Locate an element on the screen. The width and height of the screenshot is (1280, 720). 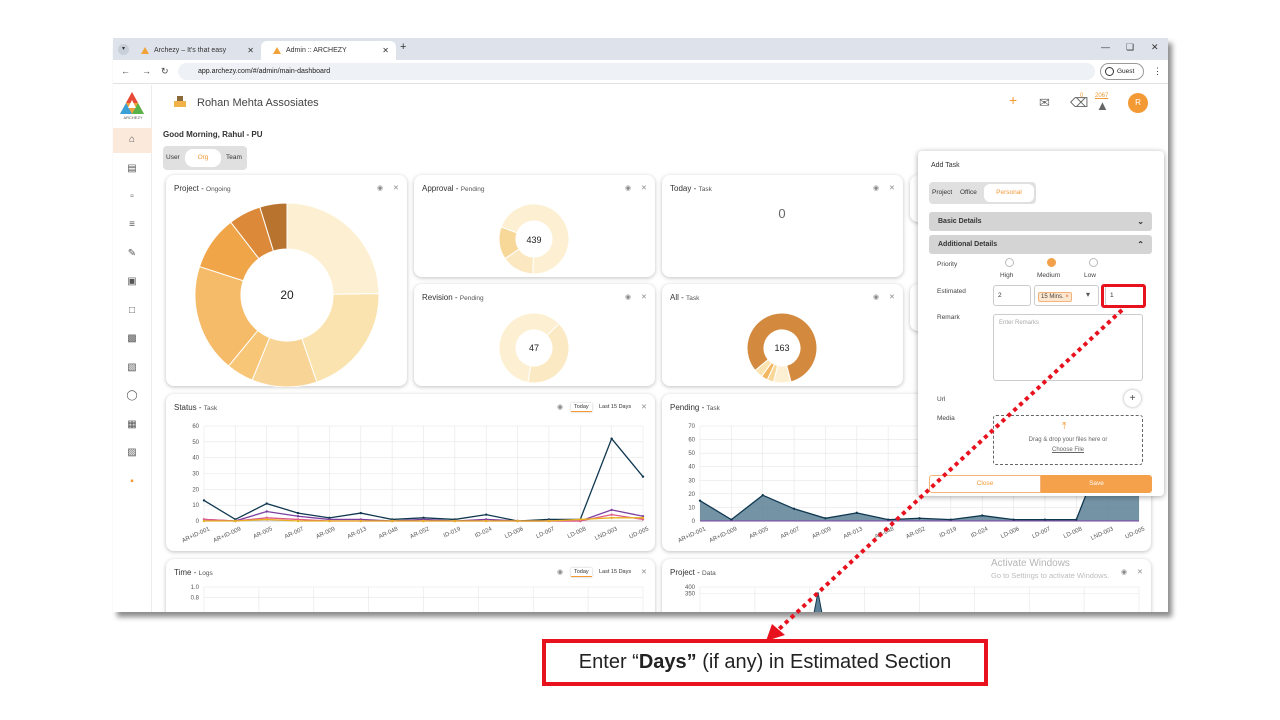
callout-prefix: Enter “ is located at coordinates (608, 662).